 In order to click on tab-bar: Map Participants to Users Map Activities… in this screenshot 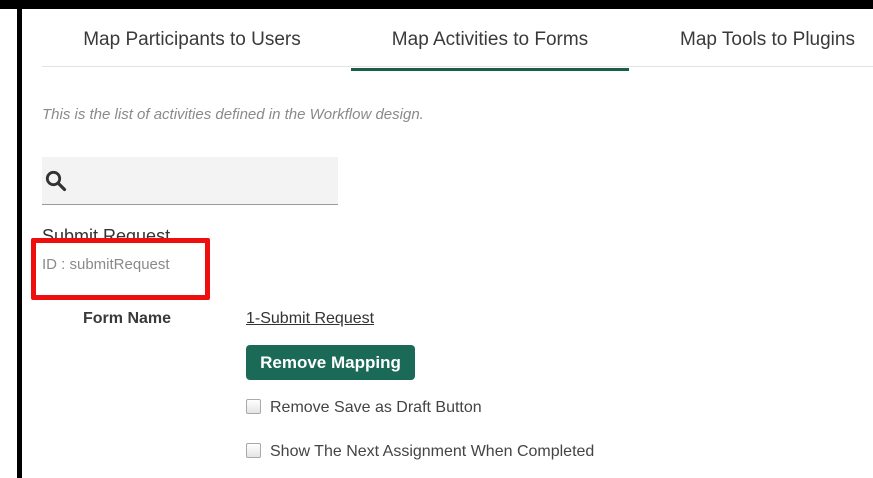, I will do `click(457, 40)`.